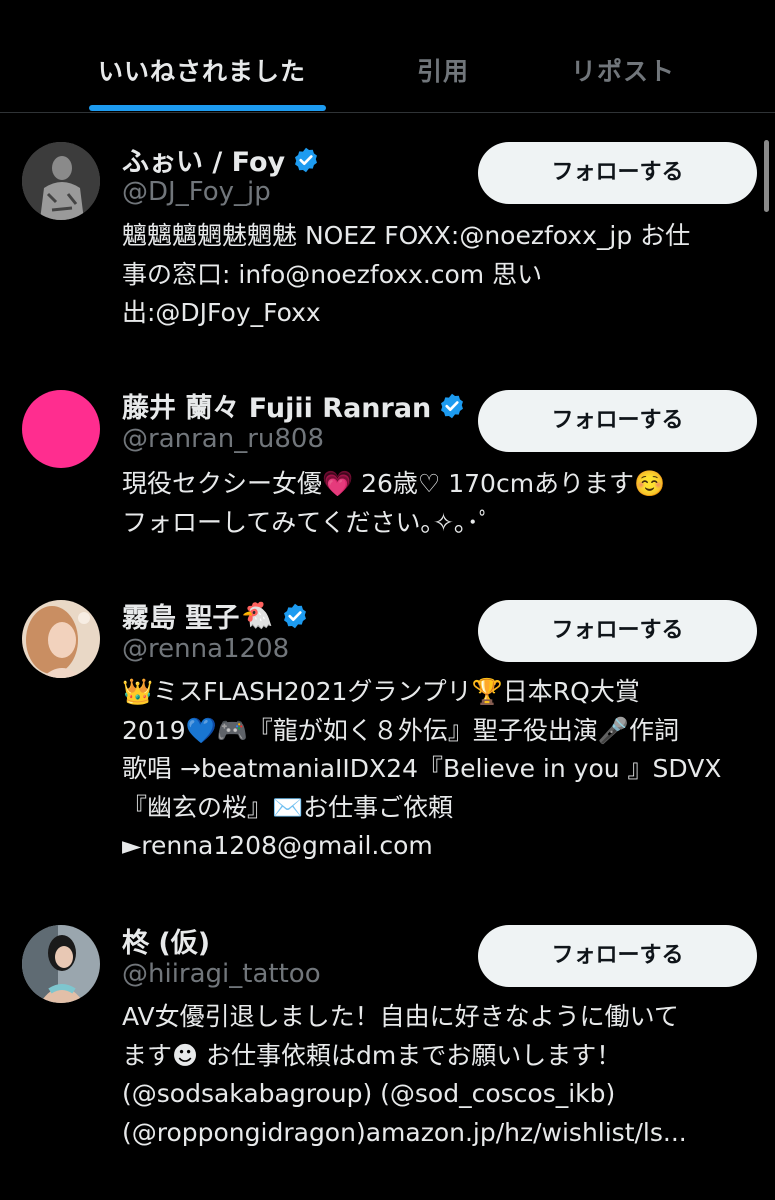 This screenshot has height=1200, width=775. I want to click on scrollbar, so click(766, 176).